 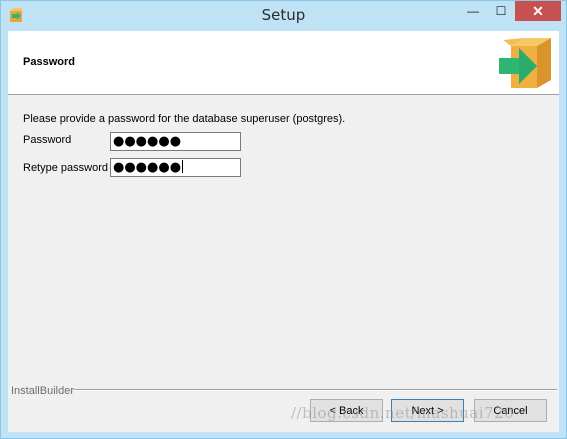 I want to click on watermark: //blog.csdn.net/mashuai720, so click(x=403, y=413).